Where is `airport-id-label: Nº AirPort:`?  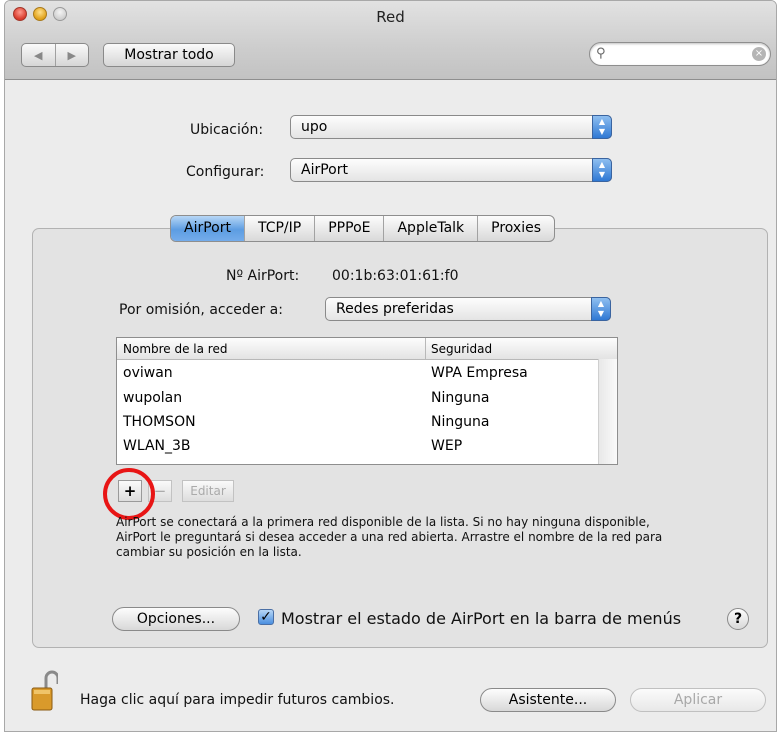
airport-id-label: Nº AirPort: is located at coordinates (263, 276).